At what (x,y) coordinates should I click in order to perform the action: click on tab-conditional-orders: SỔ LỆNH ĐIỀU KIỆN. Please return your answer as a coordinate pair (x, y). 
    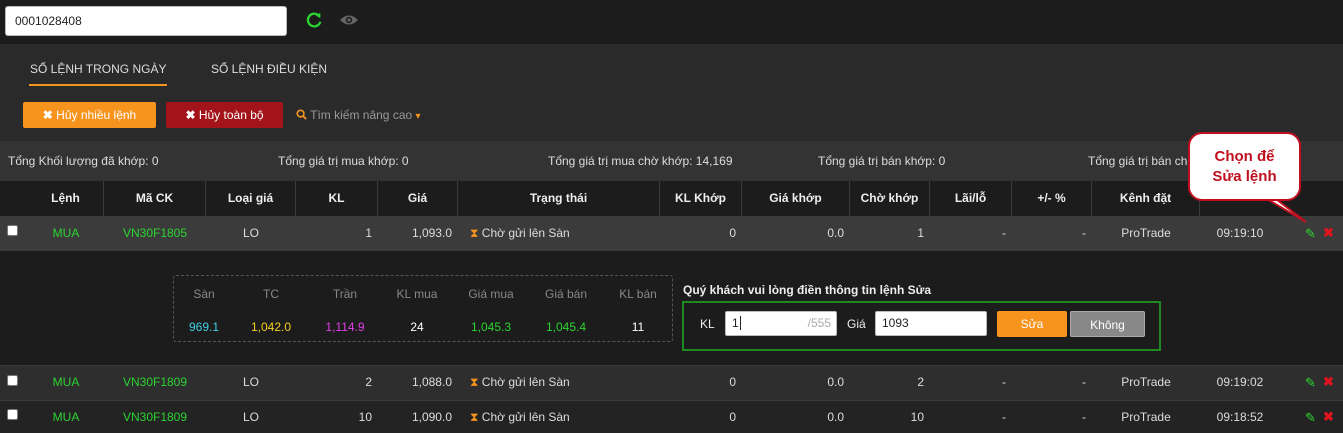
    Looking at the image, I should click on (269, 69).